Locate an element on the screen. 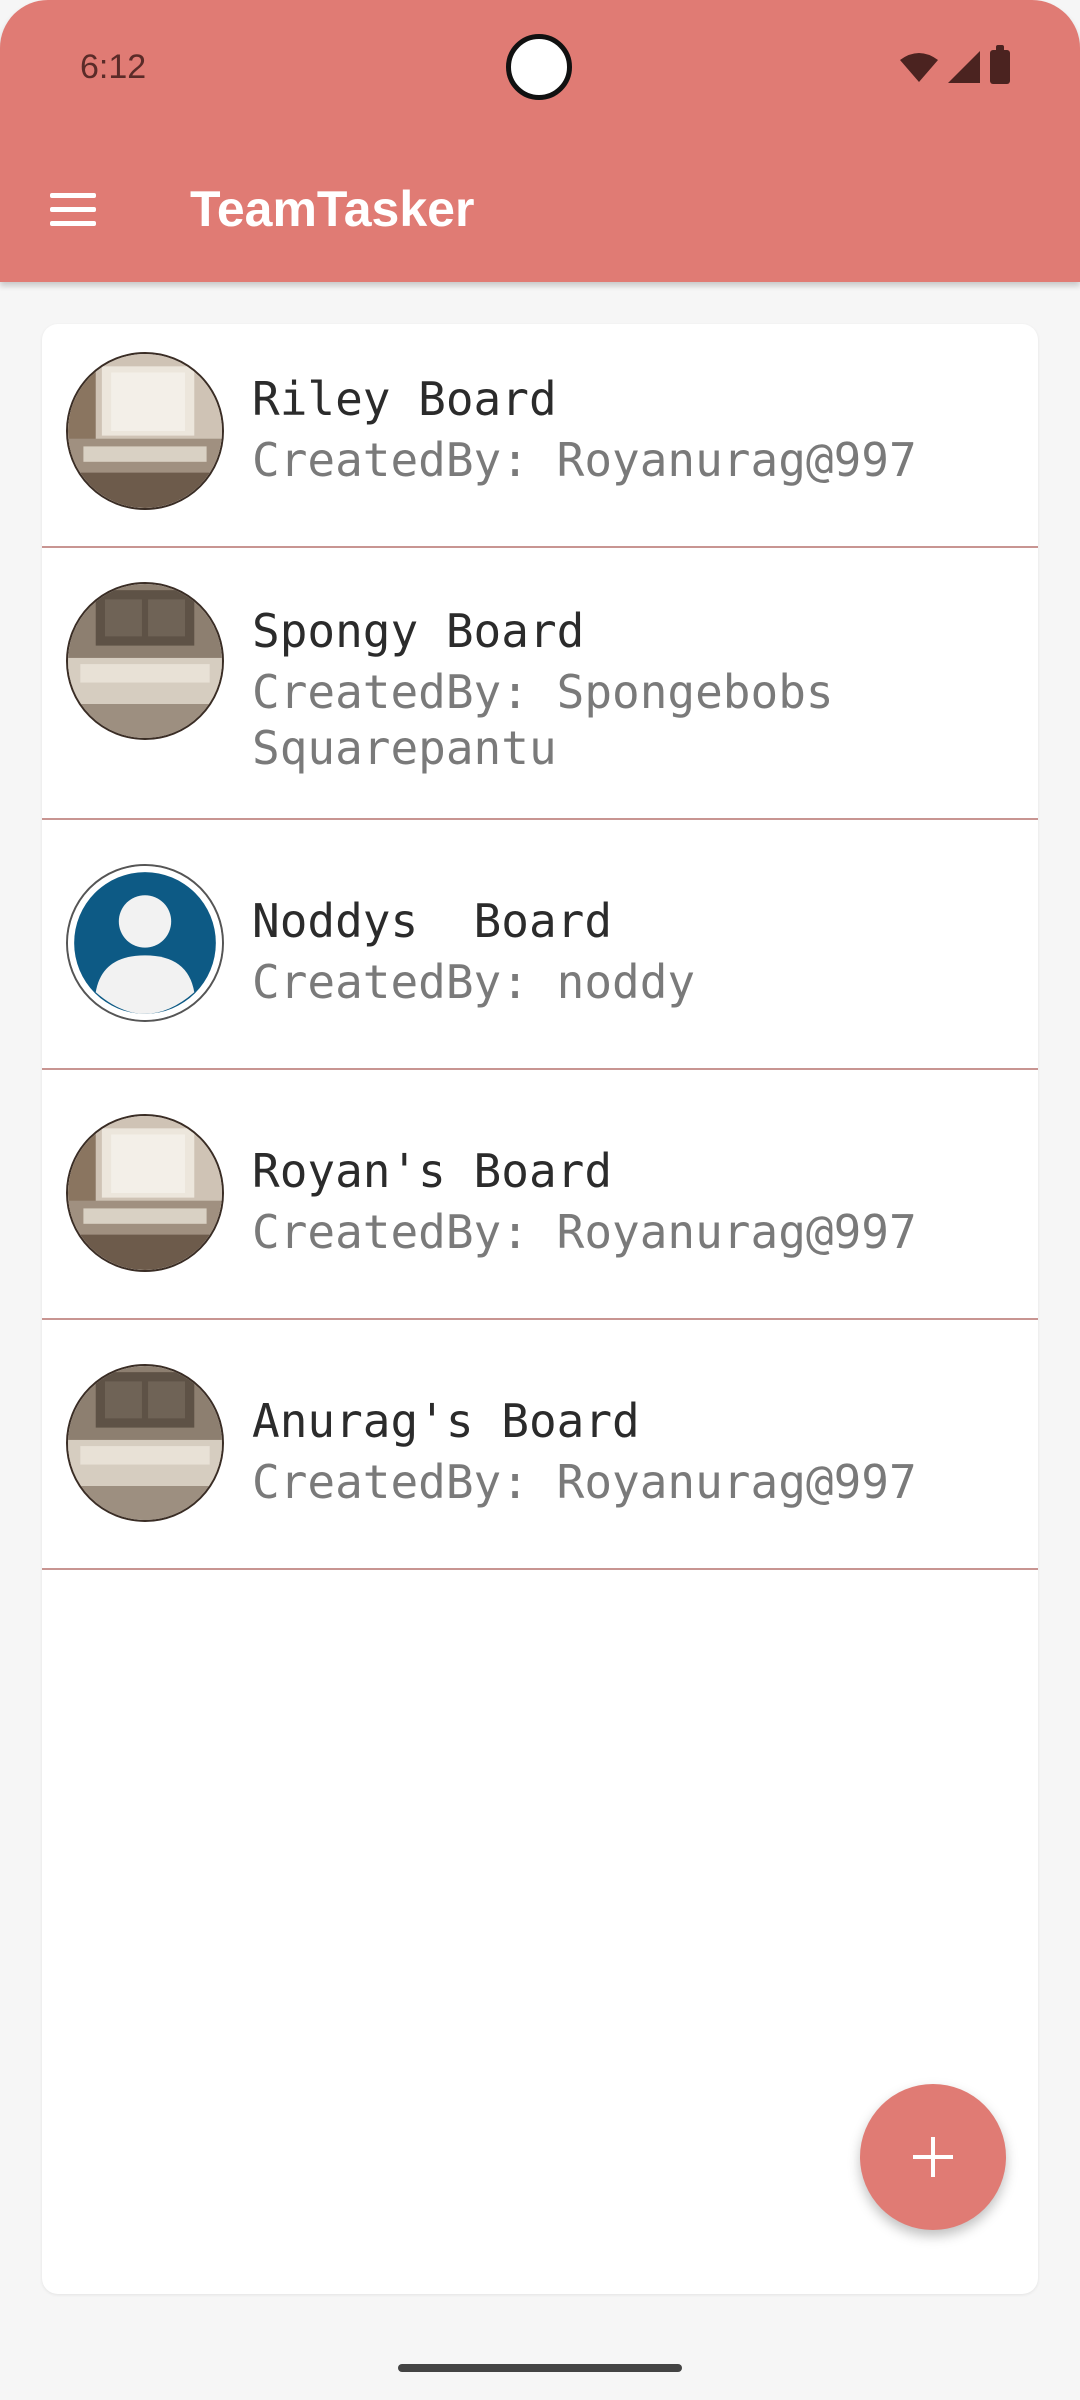 The width and height of the screenshot is (1080, 2400). battery-icon is located at coordinates (1000, 64).